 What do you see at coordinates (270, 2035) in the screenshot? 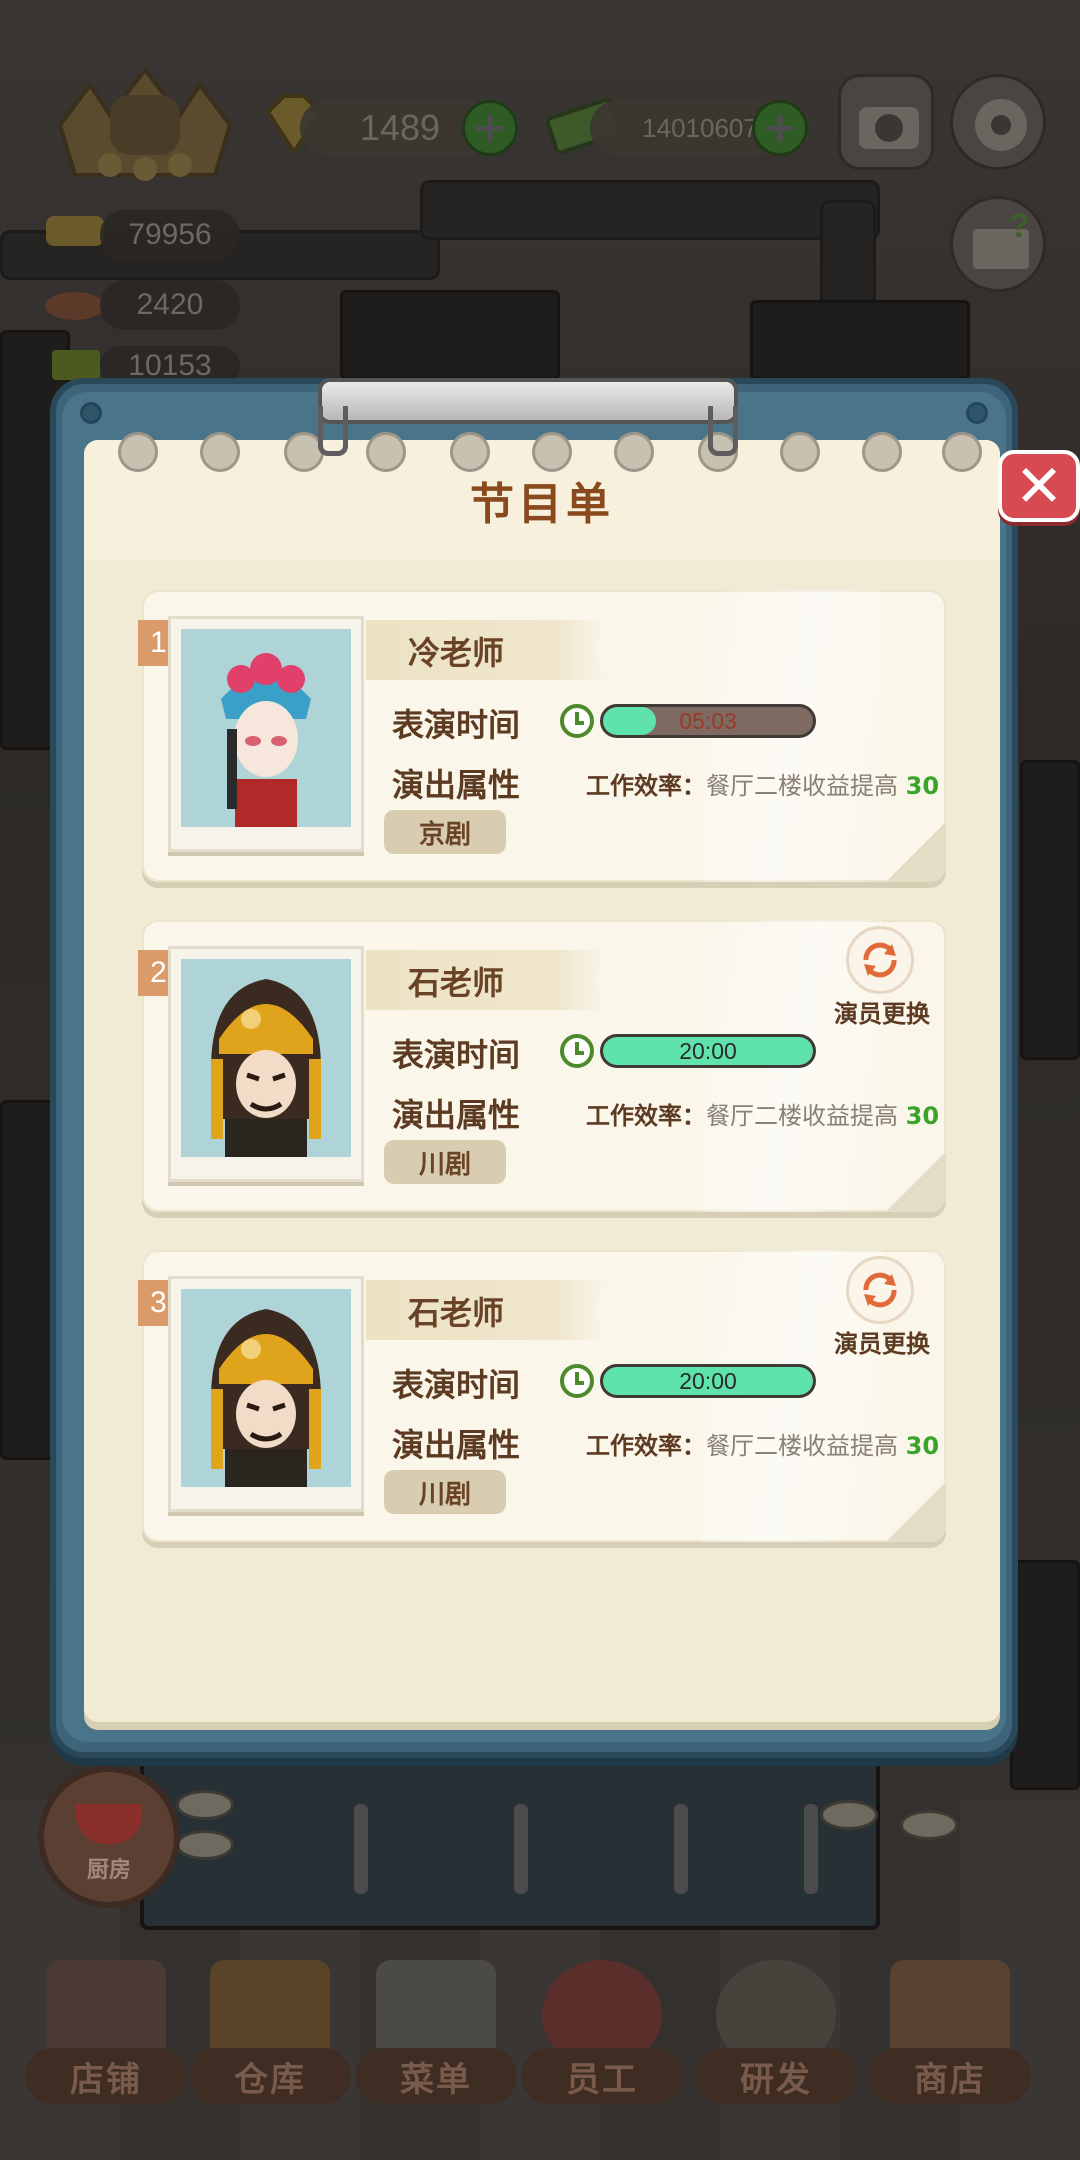
I see `nav-warehouse: 仓库` at bounding box center [270, 2035].